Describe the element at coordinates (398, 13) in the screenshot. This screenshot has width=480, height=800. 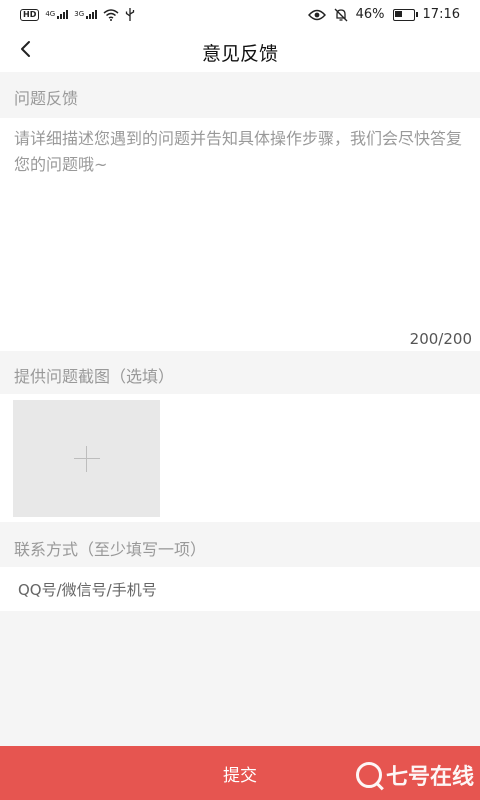
I see `battery-fill` at that location.